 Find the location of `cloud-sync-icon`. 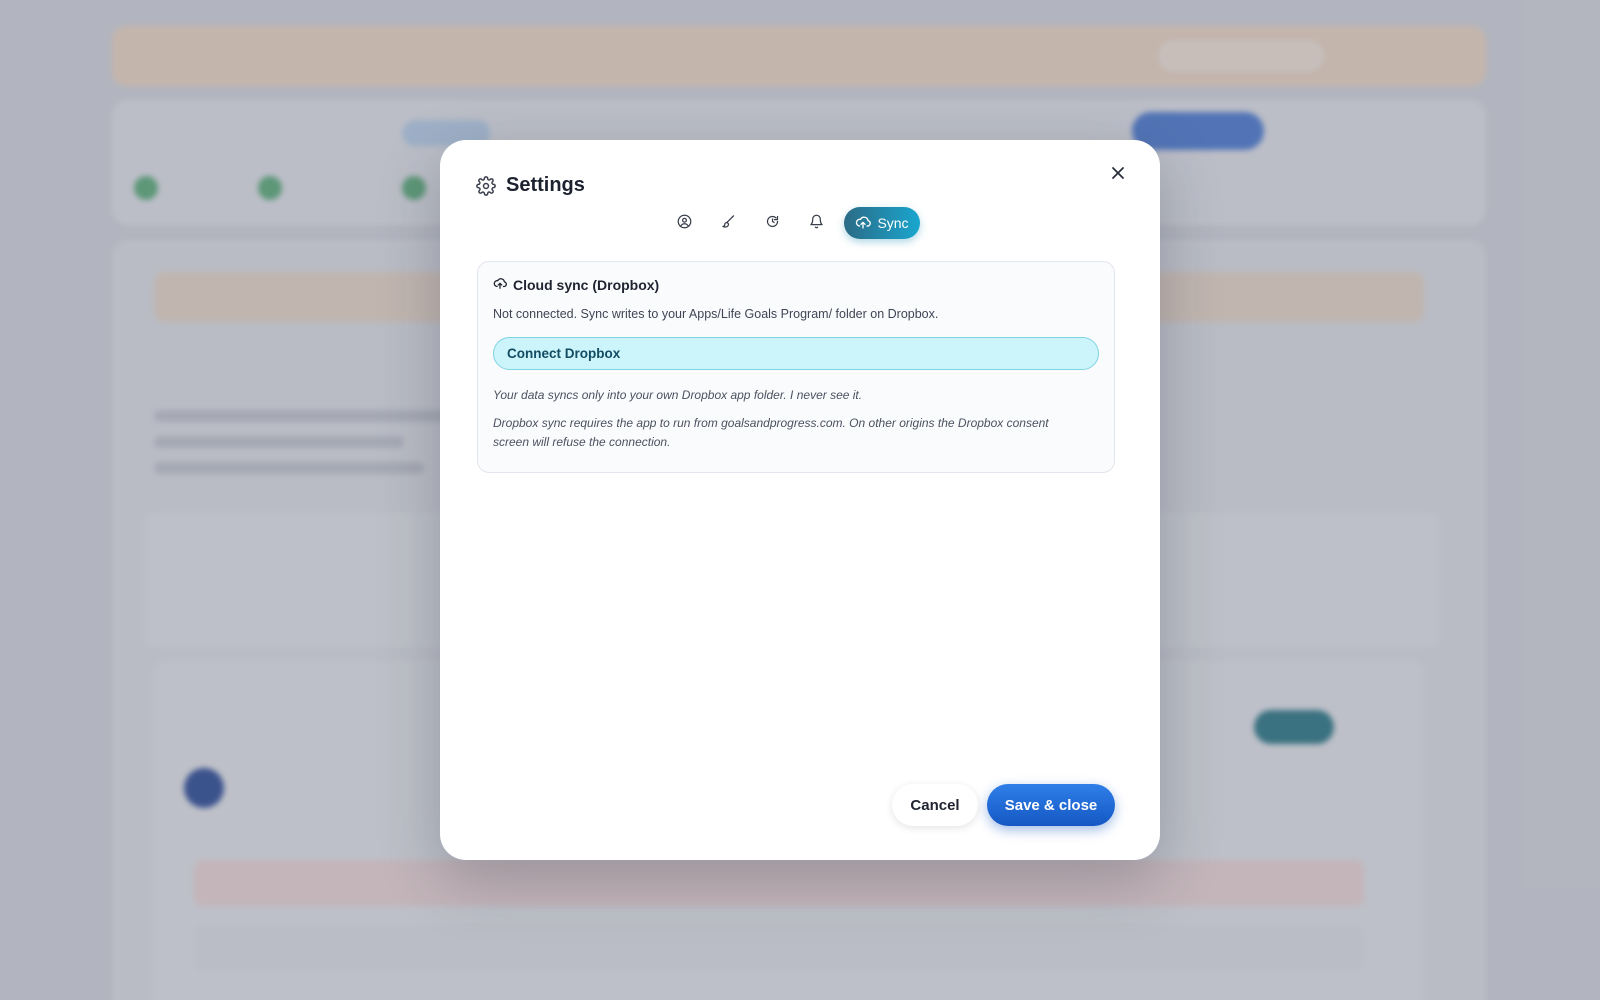

cloud-sync-icon is located at coordinates (500, 284).